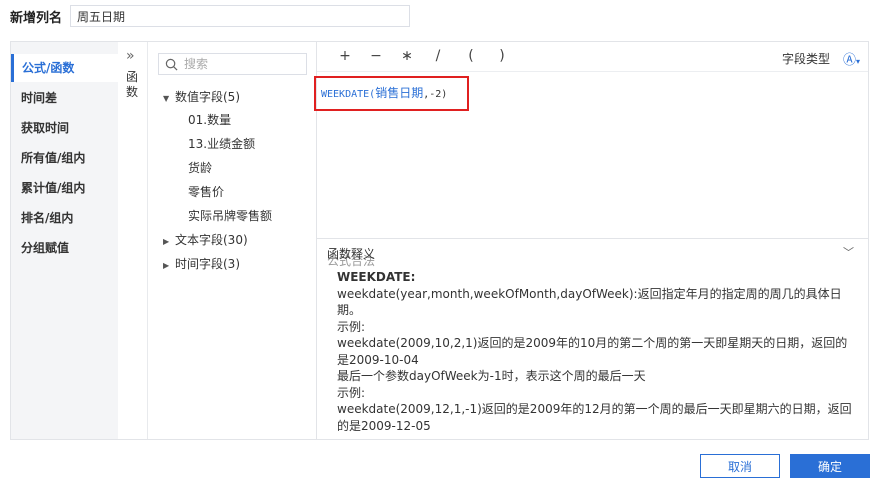 The width and height of the screenshot is (879, 478). I want to click on field-type-label: 字段类型, so click(805, 59).